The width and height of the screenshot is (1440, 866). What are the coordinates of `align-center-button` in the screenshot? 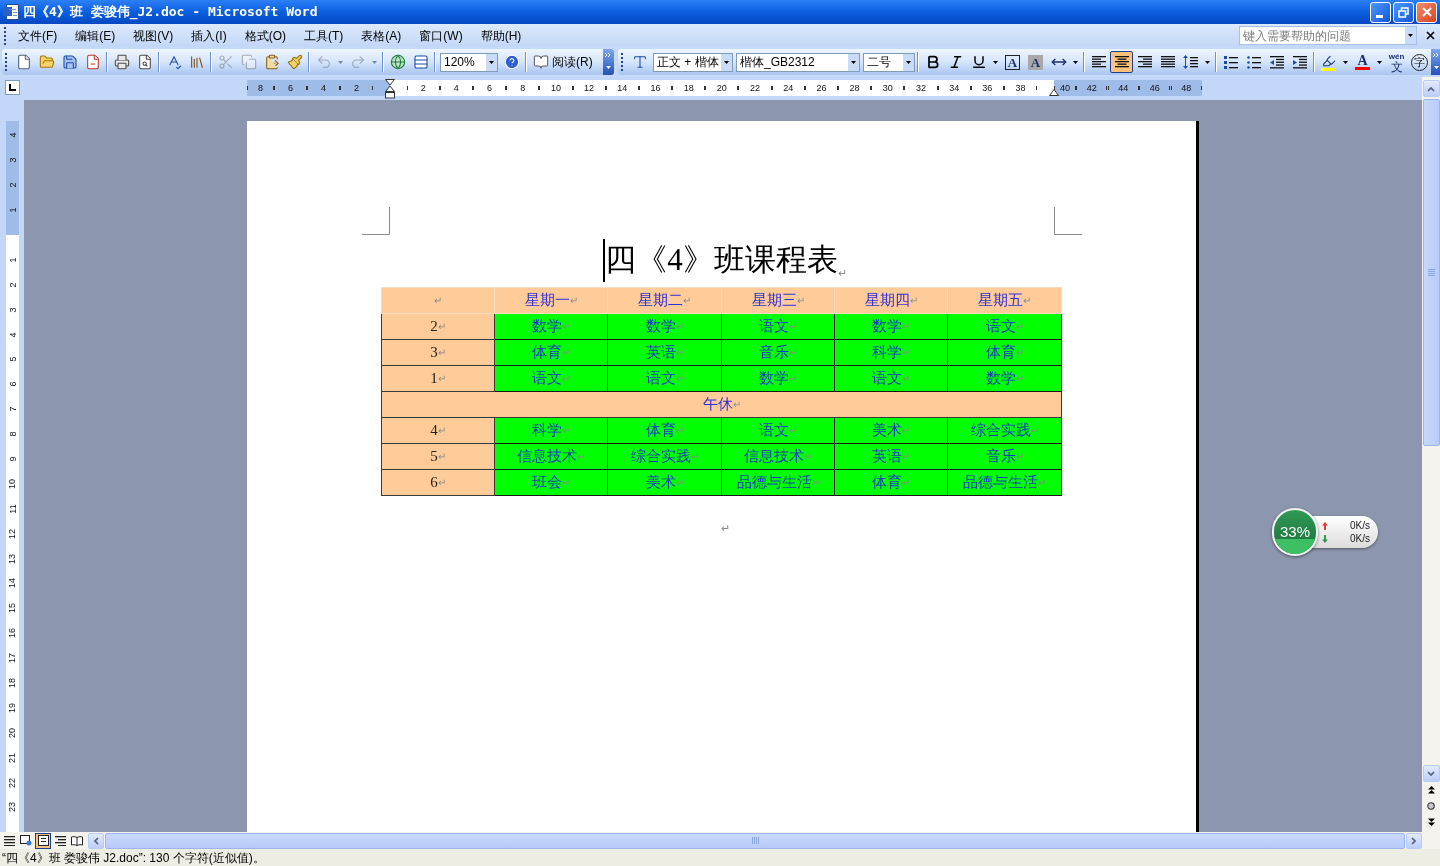 It's located at (1121, 62).